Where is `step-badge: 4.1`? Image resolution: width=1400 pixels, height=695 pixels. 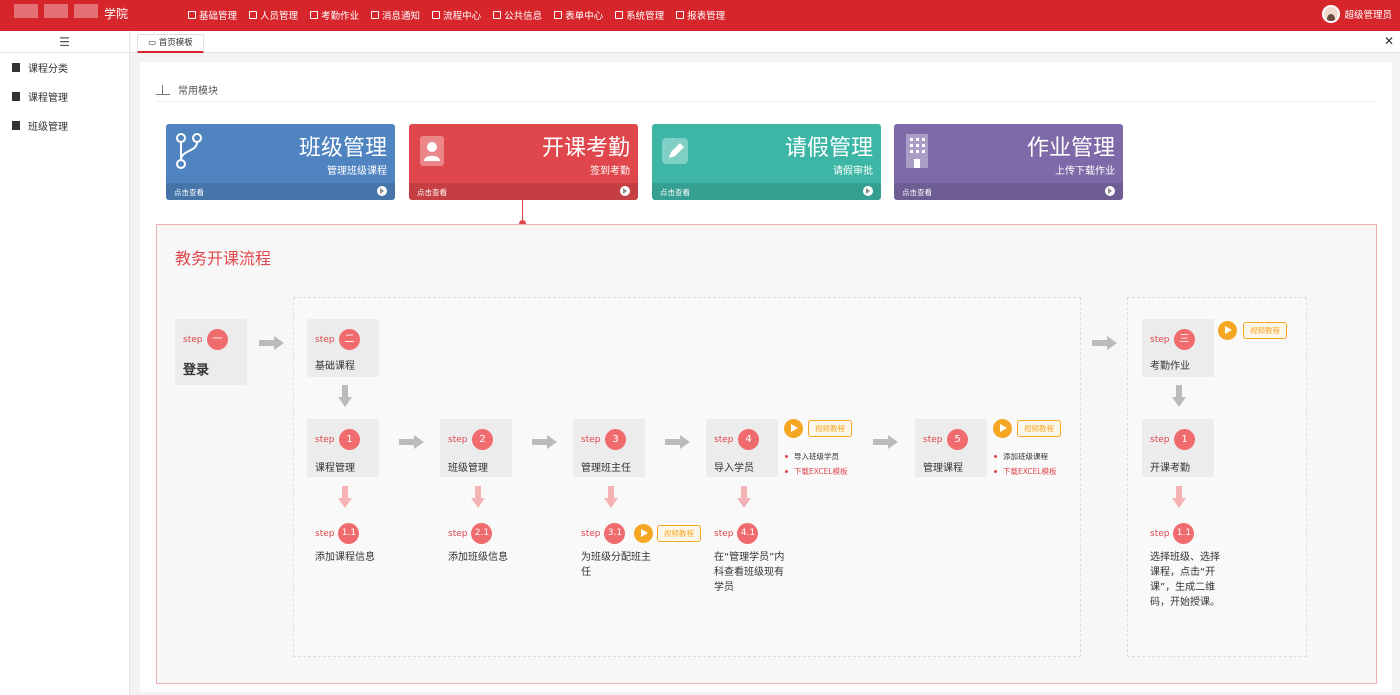
step-badge: 4.1 is located at coordinates (748, 533).